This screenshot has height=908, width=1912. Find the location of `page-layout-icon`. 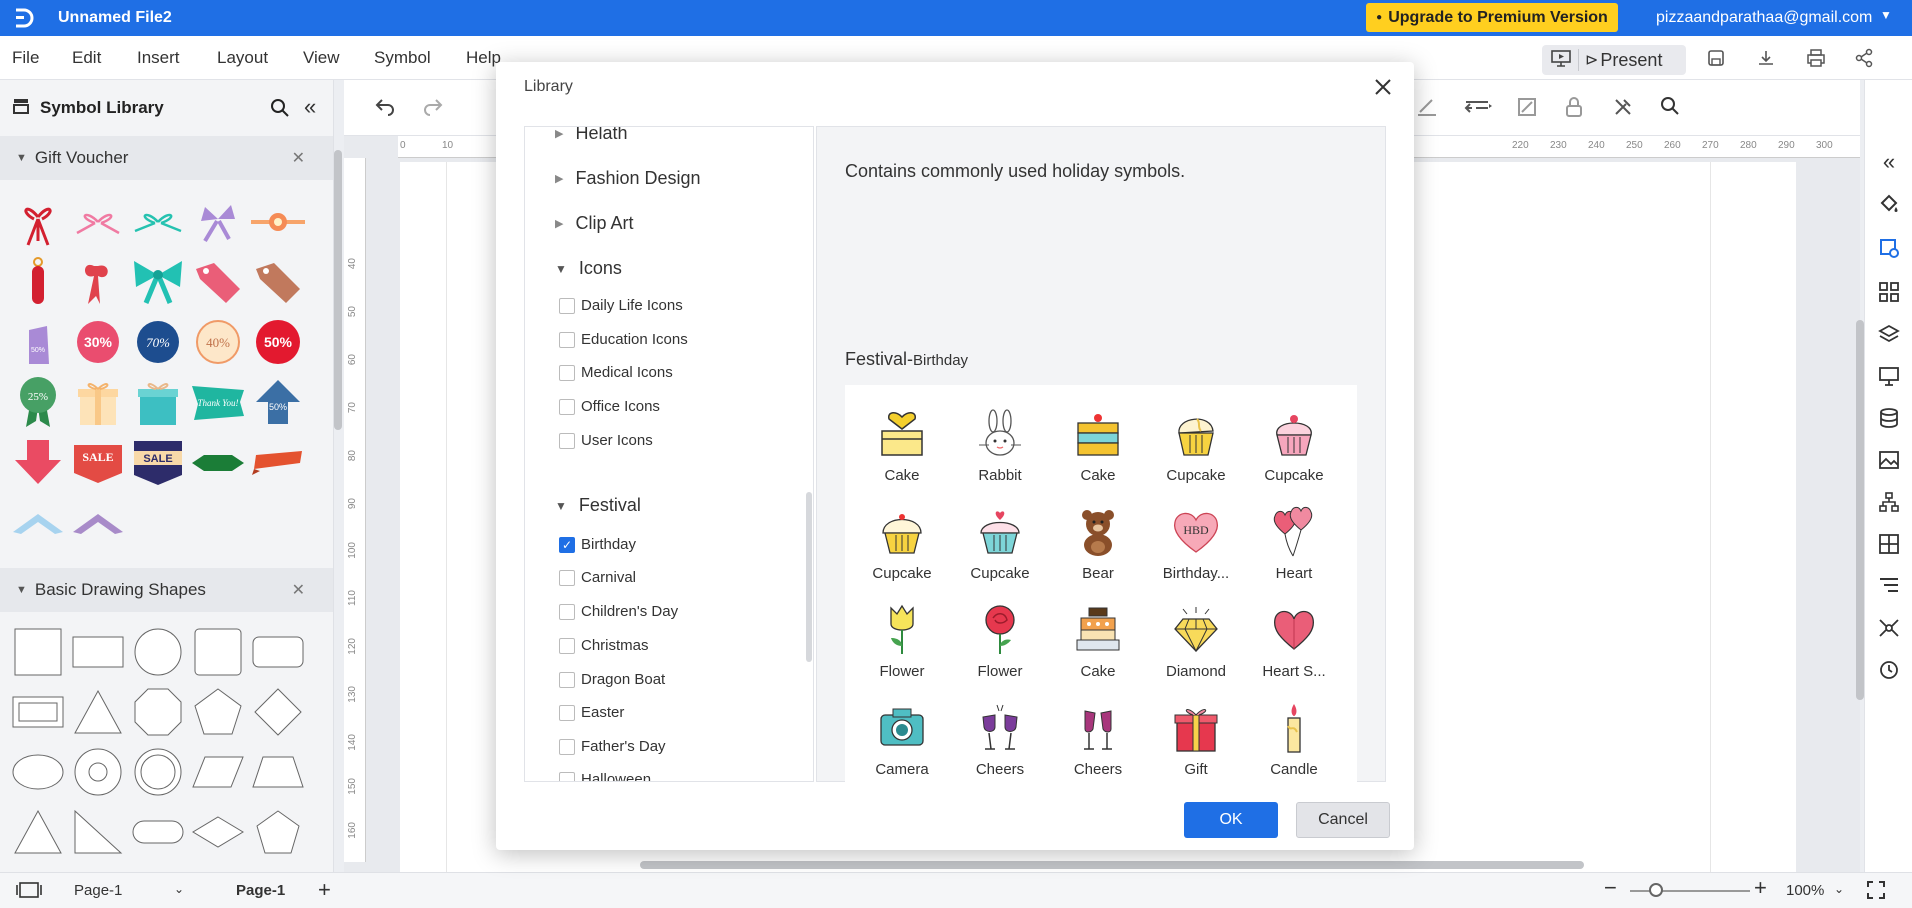

page-layout-icon is located at coordinates (29, 892).